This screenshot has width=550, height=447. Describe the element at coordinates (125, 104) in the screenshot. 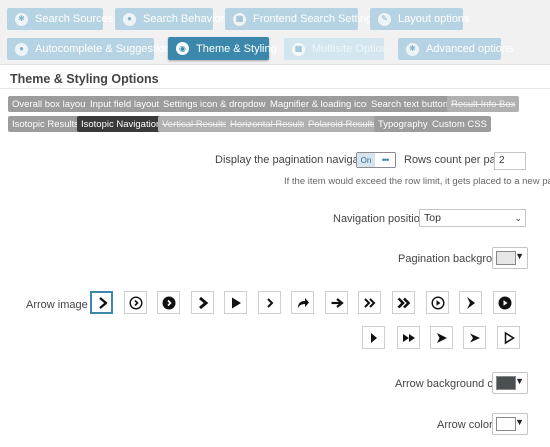

I see `subtab-input-field-layout: Input field layout` at that location.